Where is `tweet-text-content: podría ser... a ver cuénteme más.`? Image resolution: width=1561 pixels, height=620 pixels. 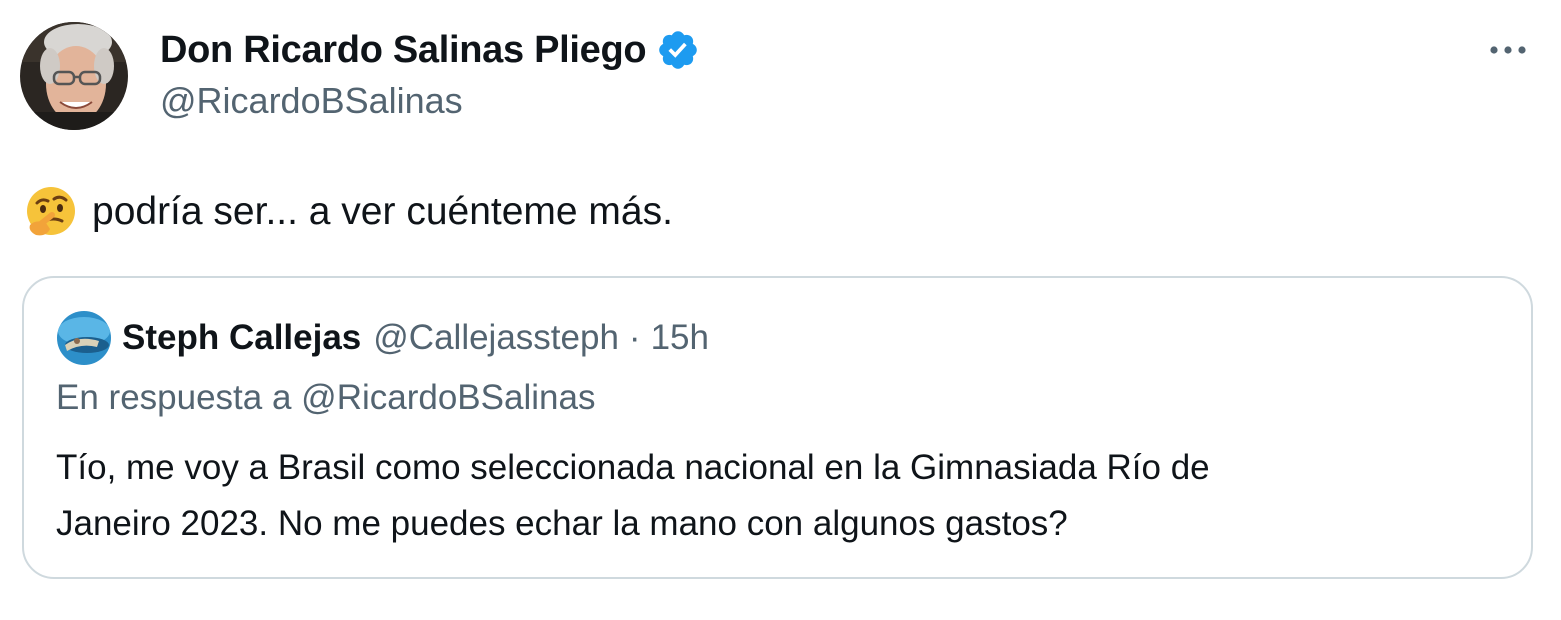
tweet-text-content: podría ser... a ver cuénteme más. is located at coordinates (382, 211).